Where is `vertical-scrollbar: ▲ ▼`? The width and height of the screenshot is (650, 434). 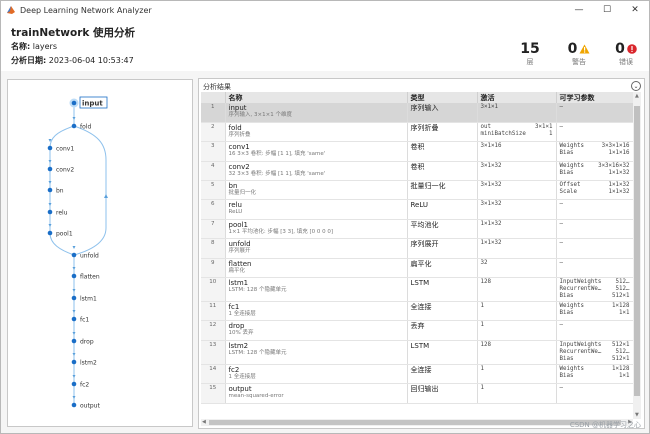 vertical-scrollbar: ▲ ▼ is located at coordinates (637, 255).